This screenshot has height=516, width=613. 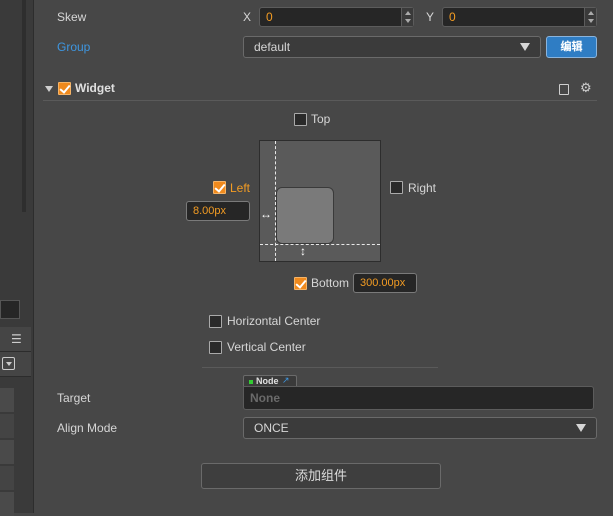 What do you see at coordinates (33, 256) in the screenshot?
I see `panel-divider` at bounding box center [33, 256].